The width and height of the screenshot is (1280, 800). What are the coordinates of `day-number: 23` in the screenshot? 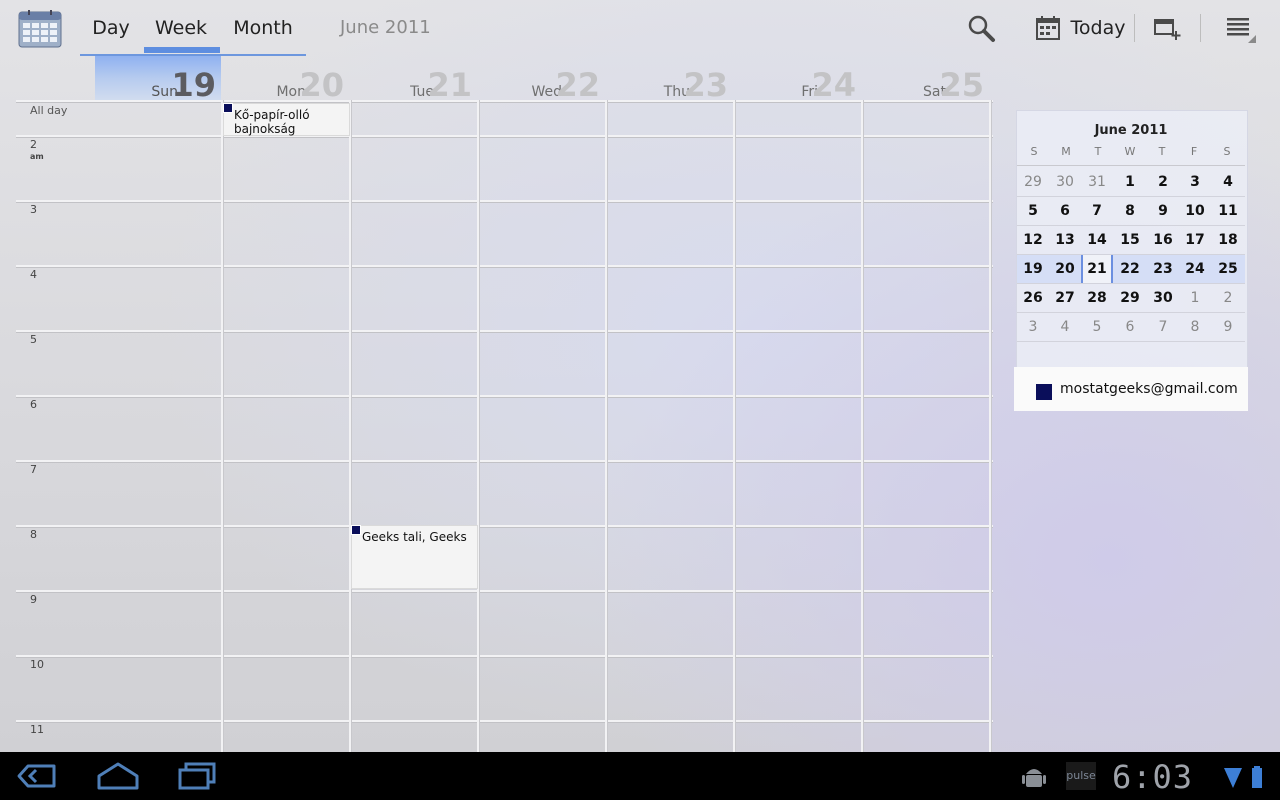 It's located at (705, 85).